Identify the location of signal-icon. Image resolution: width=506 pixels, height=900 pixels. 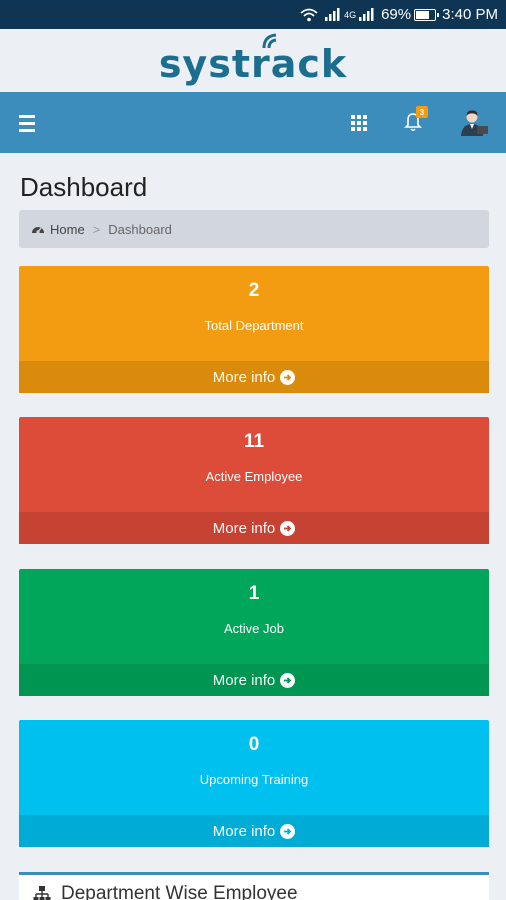
(332, 14).